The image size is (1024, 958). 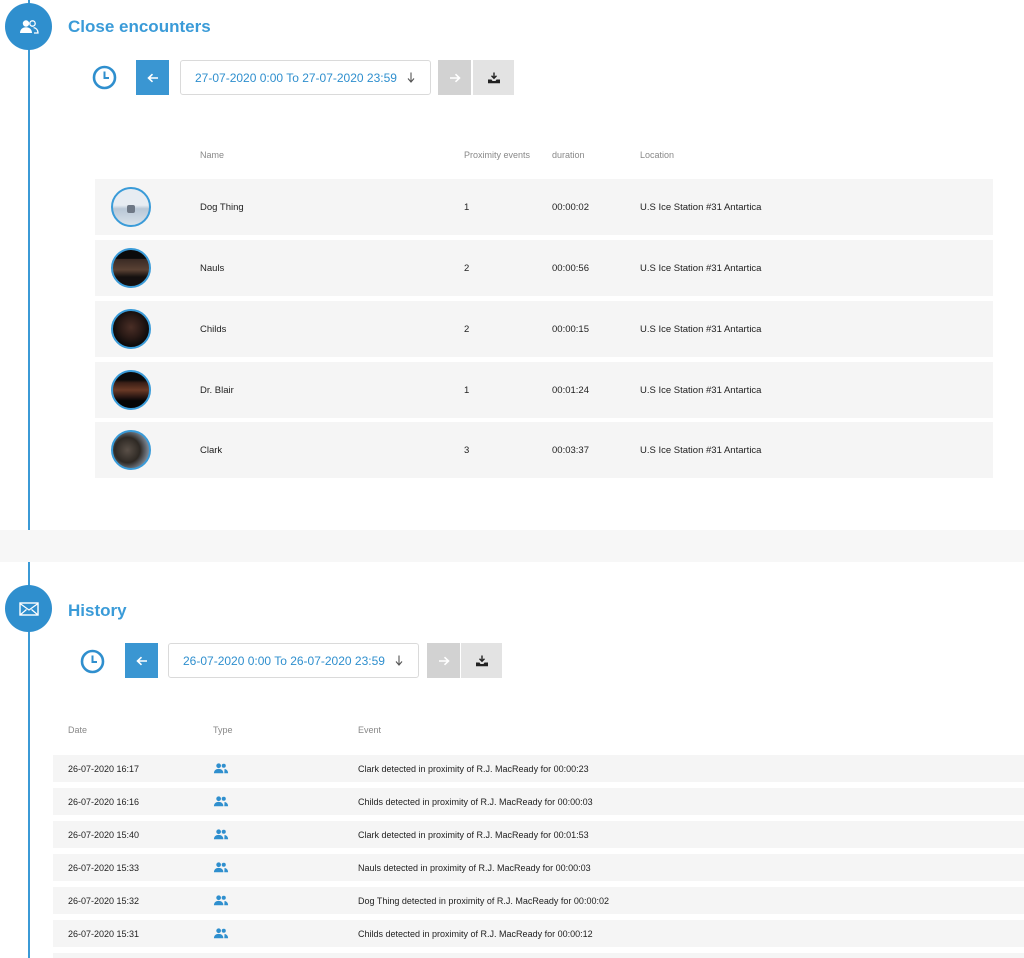 What do you see at coordinates (467, 450) in the screenshot?
I see `row-proximity: 3` at bounding box center [467, 450].